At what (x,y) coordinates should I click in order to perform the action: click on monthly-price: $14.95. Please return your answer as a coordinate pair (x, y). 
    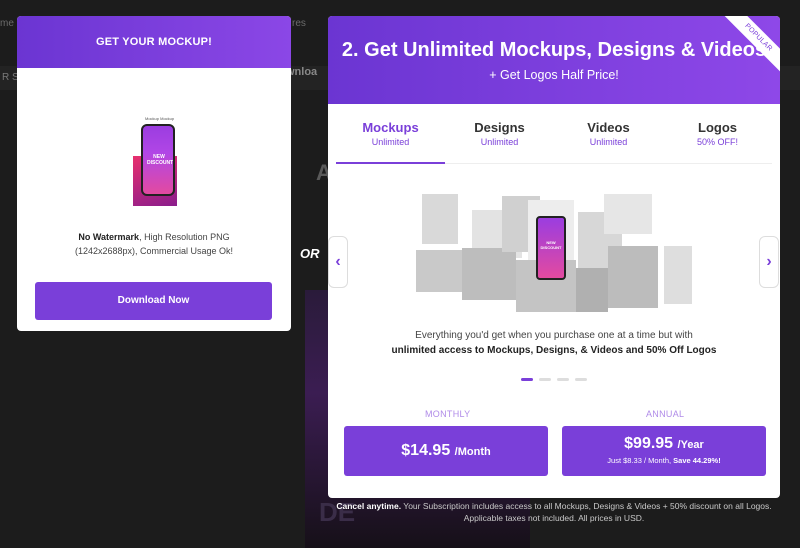
    Looking at the image, I should click on (426, 450).